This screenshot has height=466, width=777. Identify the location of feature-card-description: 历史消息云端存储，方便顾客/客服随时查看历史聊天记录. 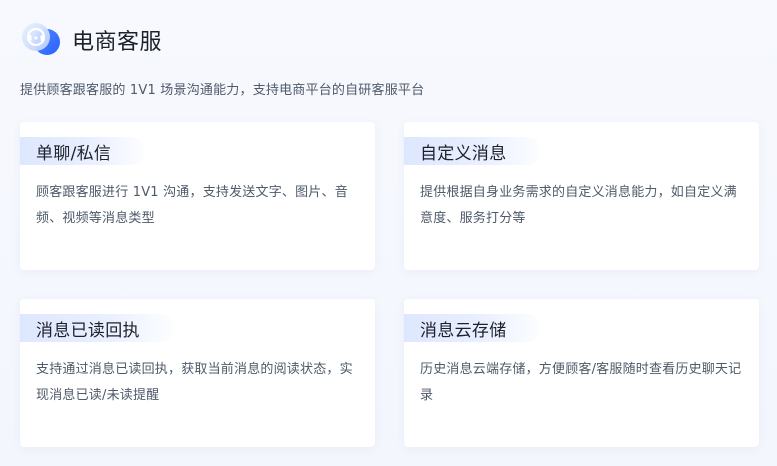
(581, 382).